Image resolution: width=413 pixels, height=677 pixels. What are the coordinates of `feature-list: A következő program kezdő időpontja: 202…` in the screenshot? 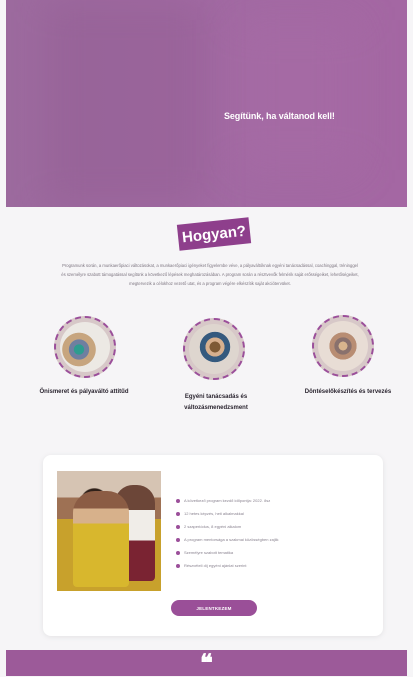 It's located at (276, 533).